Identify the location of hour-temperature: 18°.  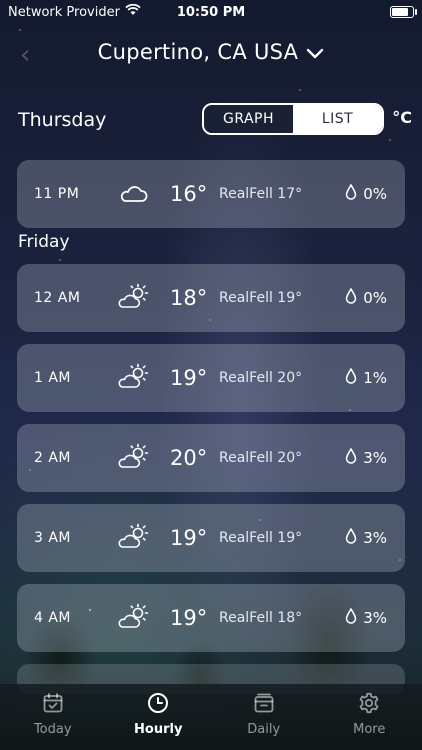
(189, 298).